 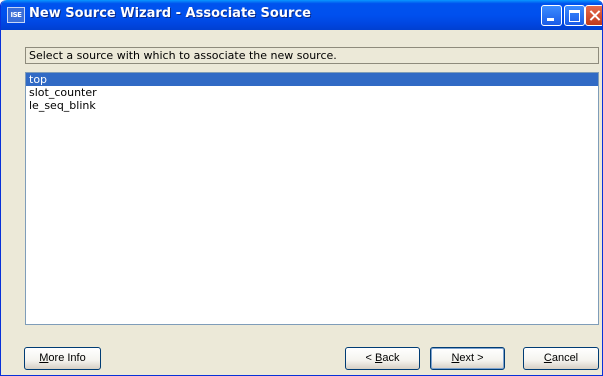 I want to click on list-item-le-seq-blink: le_seq_blink, so click(x=312, y=105).